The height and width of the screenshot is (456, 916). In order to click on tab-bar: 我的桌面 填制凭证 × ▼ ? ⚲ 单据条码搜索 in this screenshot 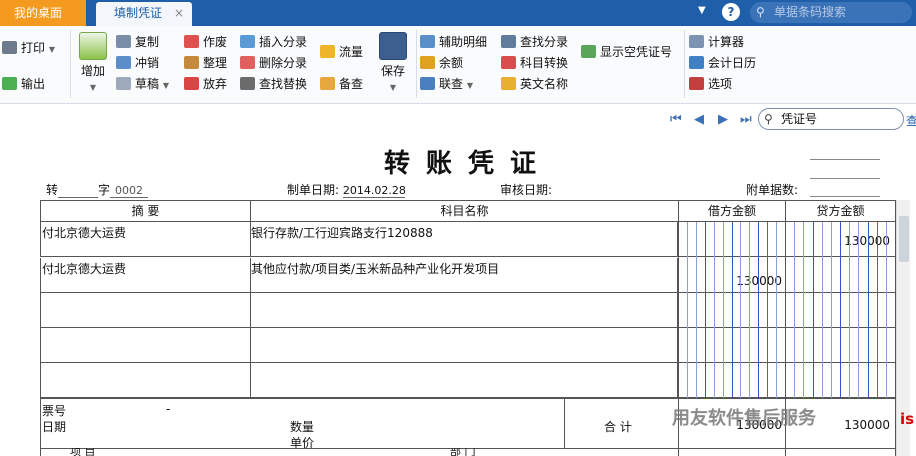, I will do `click(458, 13)`.